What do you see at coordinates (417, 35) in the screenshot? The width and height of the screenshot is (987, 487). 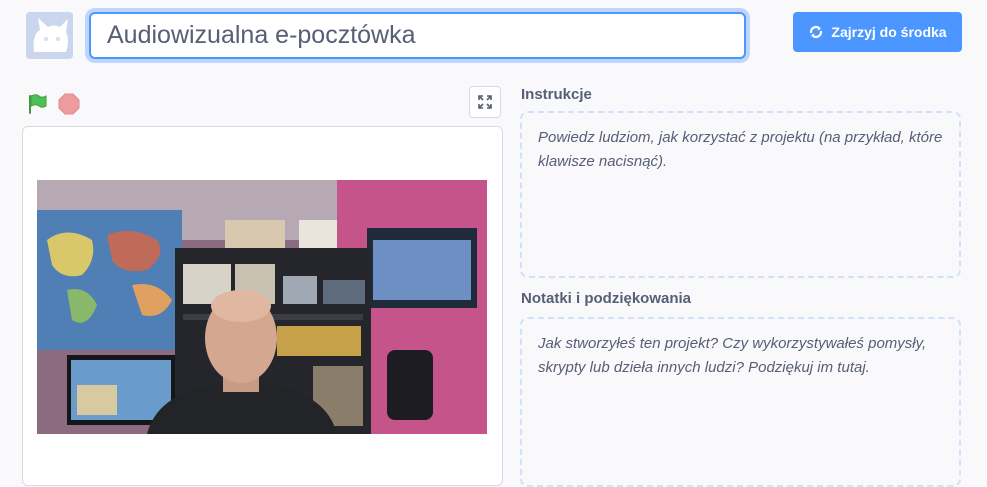 I see `project-title-input` at bounding box center [417, 35].